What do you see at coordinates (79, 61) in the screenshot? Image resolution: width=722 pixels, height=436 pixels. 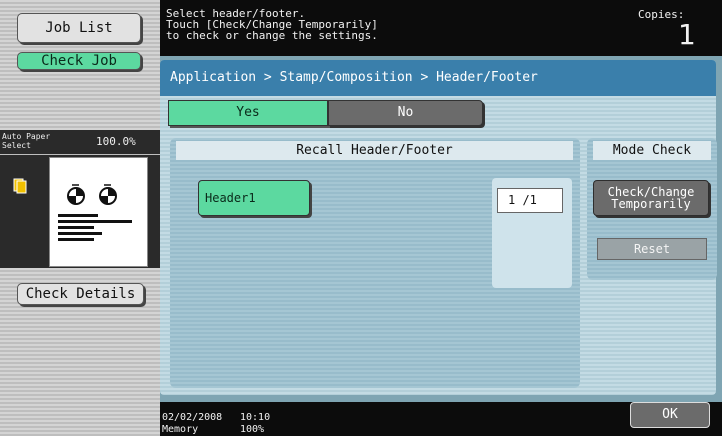 I see `check-job-button: Check Job` at bounding box center [79, 61].